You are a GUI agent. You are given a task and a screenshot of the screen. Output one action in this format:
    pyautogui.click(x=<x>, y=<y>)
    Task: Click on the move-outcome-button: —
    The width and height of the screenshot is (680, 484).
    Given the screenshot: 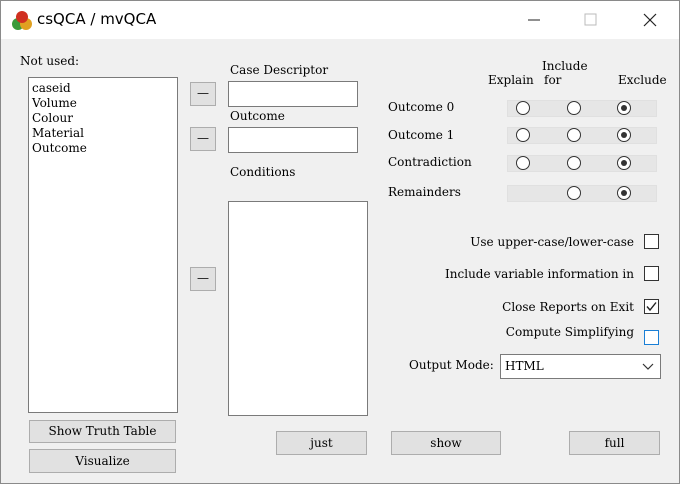 What is the action you would take?
    pyautogui.click(x=203, y=139)
    